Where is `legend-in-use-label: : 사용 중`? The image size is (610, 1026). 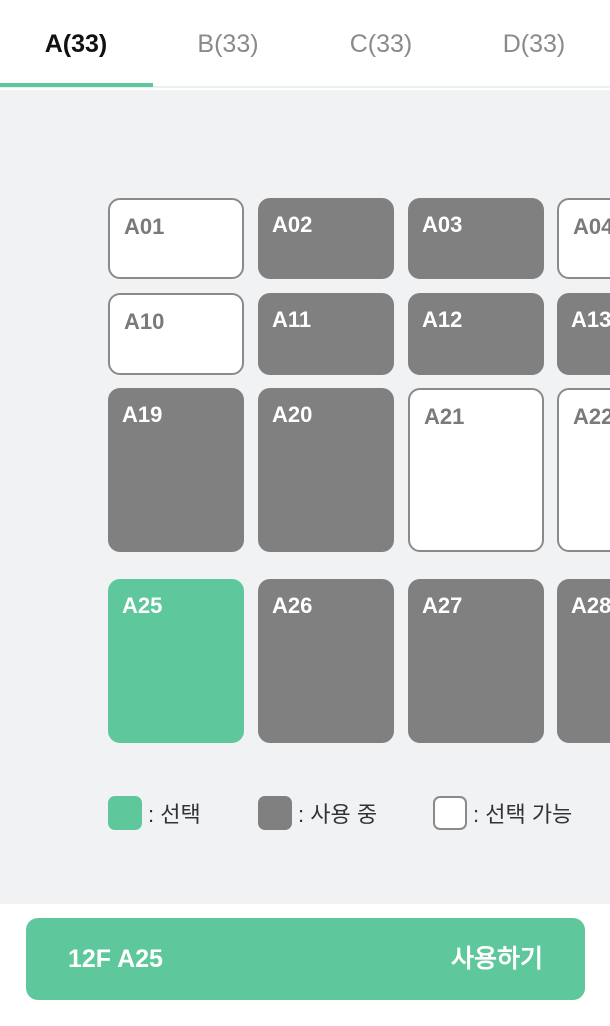
legend-in-use-label: : 사용 중 is located at coordinates (338, 814).